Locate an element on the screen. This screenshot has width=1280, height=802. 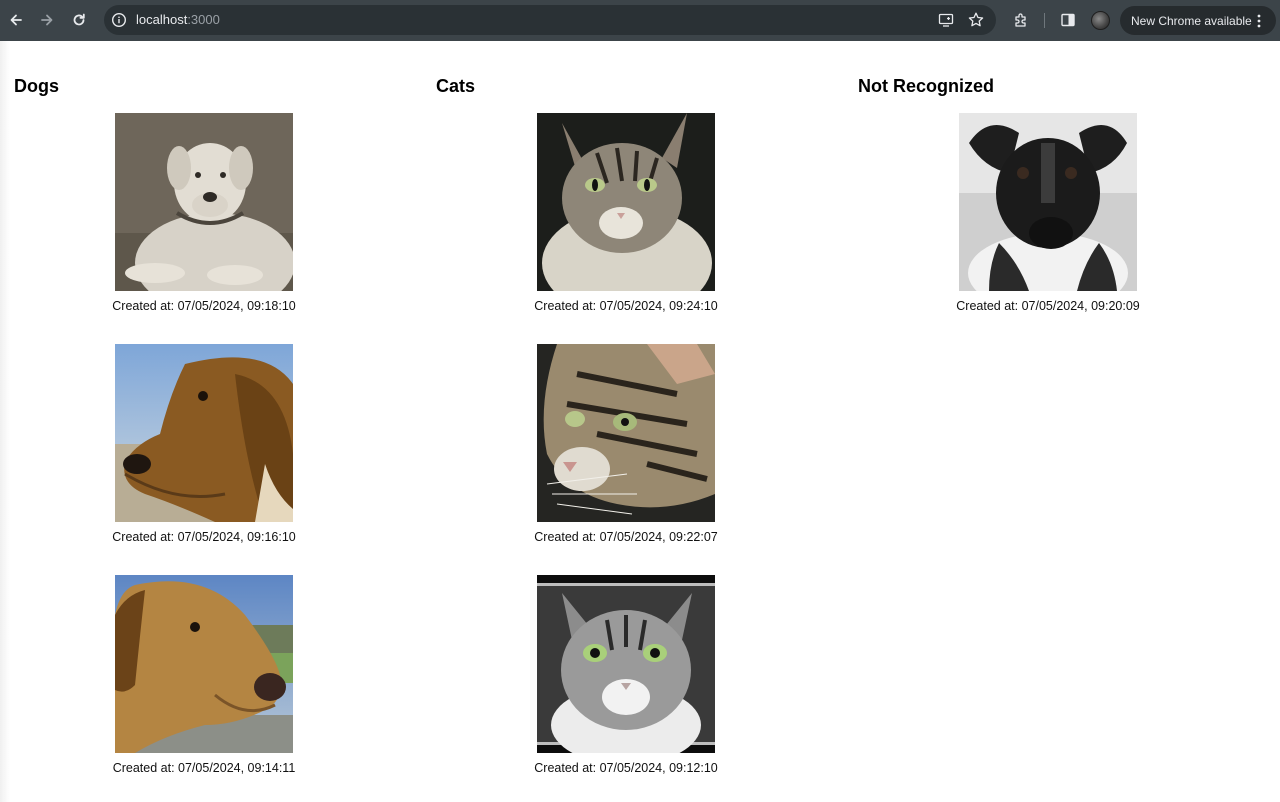
image-card: Created at: 07/05/2024, 09:24:10 is located at coordinates (633, 223).